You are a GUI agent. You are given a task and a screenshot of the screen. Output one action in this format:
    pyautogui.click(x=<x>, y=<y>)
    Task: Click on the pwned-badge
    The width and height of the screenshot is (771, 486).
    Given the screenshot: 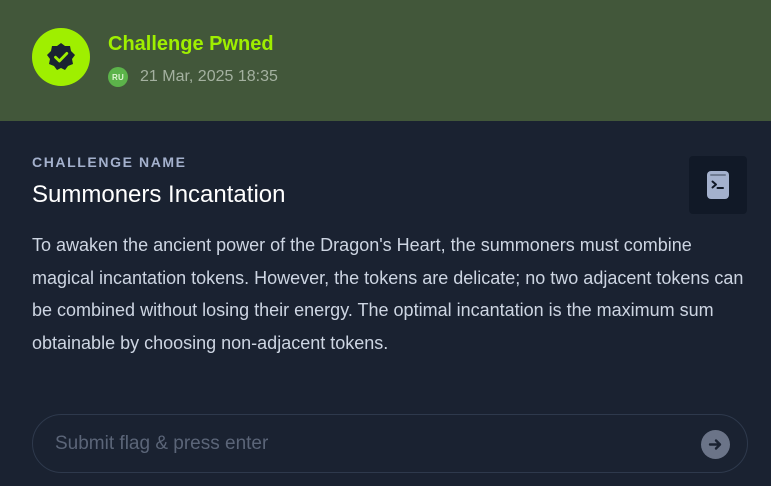 What is the action you would take?
    pyautogui.click(x=61, y=57)
    